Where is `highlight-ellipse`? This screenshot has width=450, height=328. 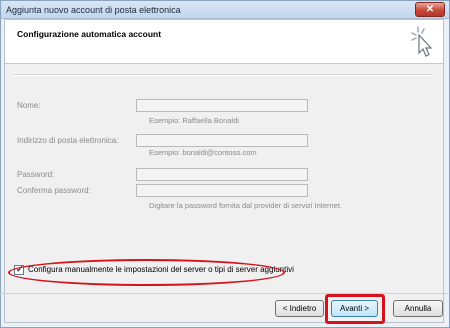
highlight-ellipse is located at coordinates (146, 272).